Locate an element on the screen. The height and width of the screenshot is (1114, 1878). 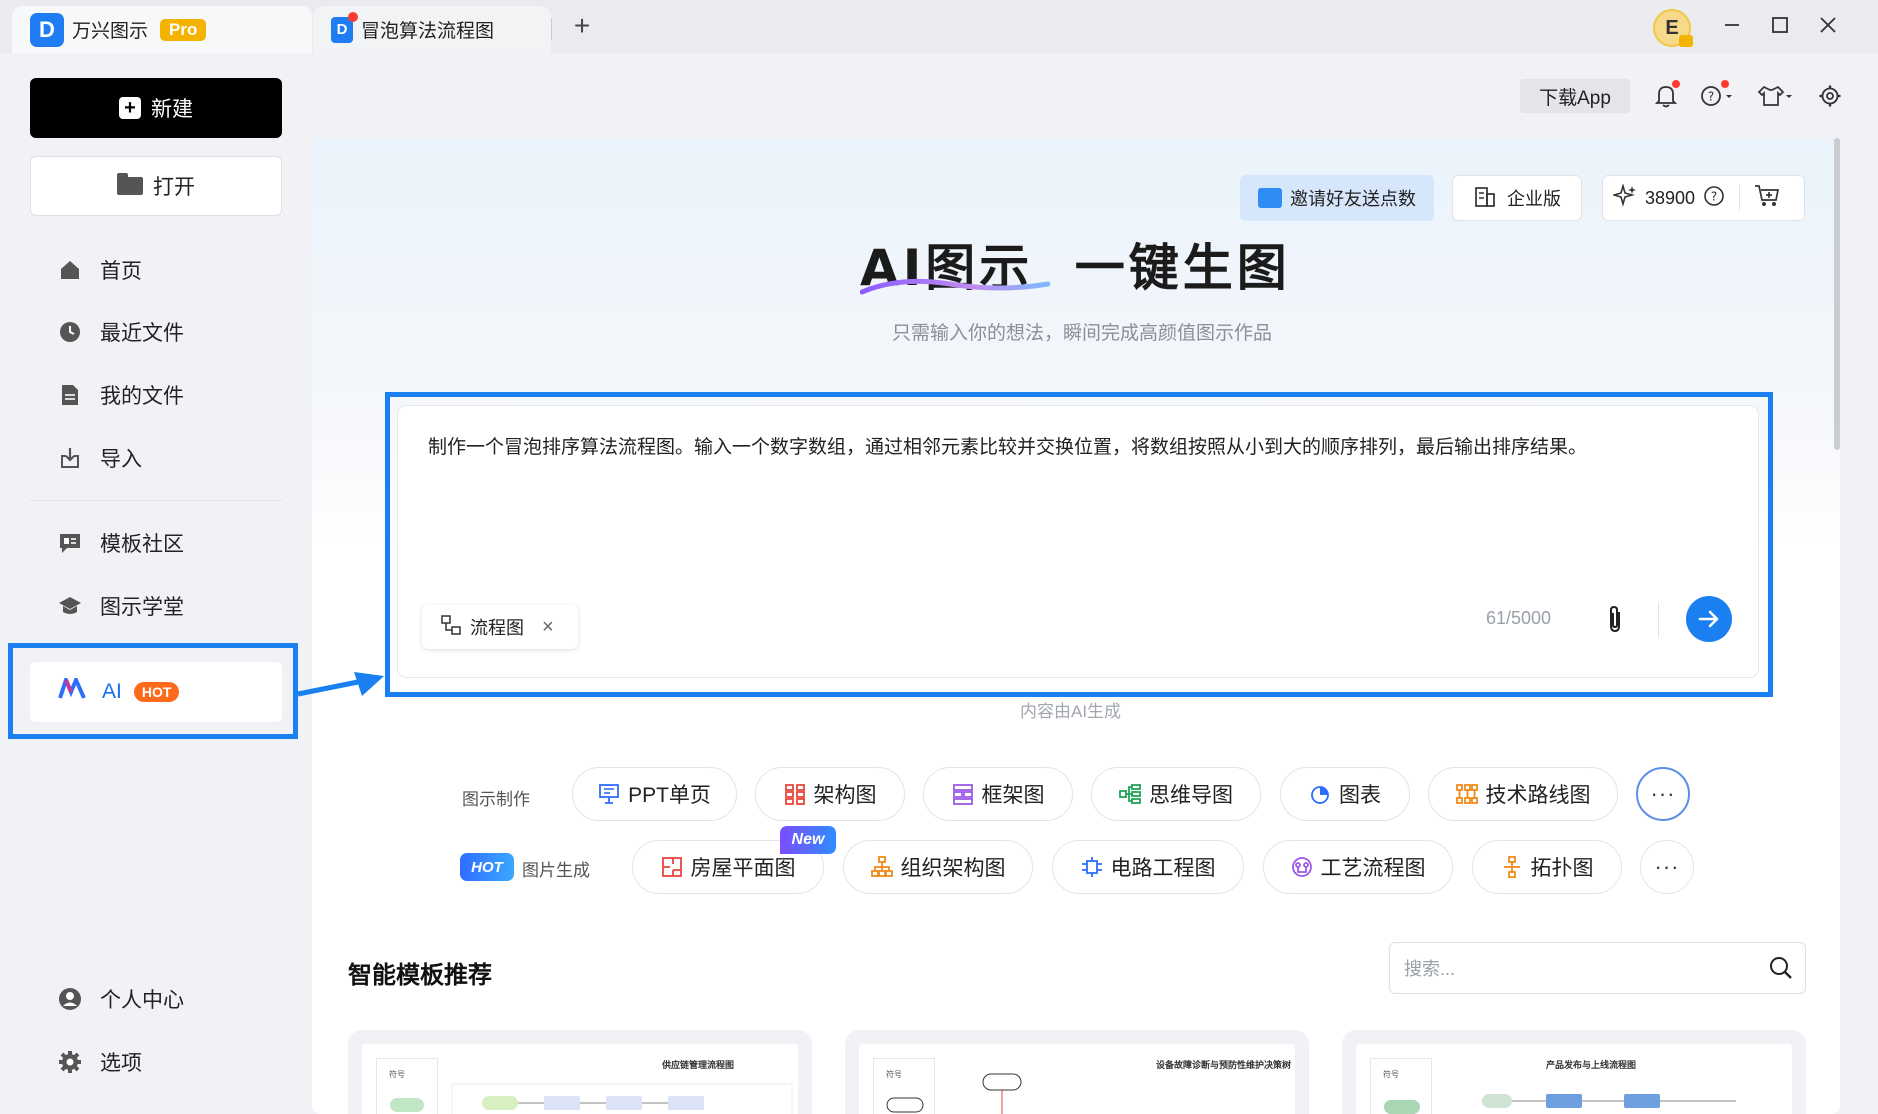
sidebar-item-my-files: 我的文件 is located at coordinates (121, 395).